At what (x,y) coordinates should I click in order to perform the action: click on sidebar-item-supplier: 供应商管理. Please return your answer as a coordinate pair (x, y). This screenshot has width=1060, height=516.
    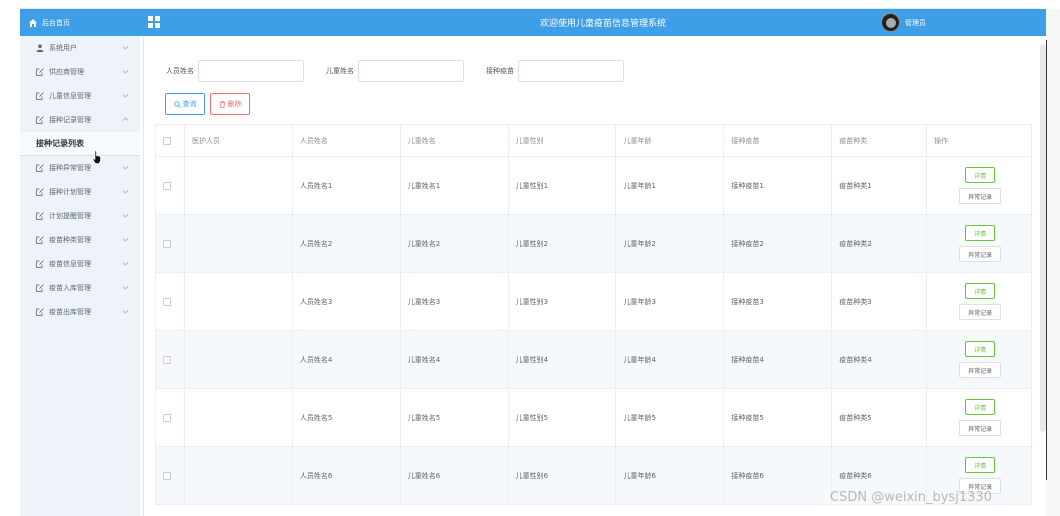
    Looking at the image, I should click on (80, 72).